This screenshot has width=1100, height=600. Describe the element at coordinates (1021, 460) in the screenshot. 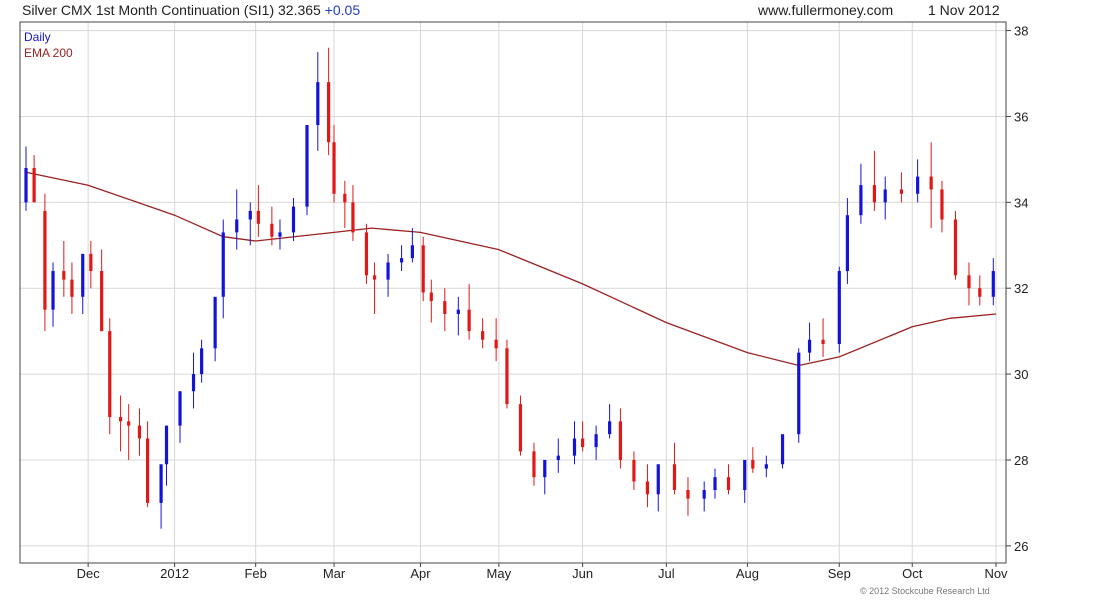

I see `y-tick-label: 28` at that location.